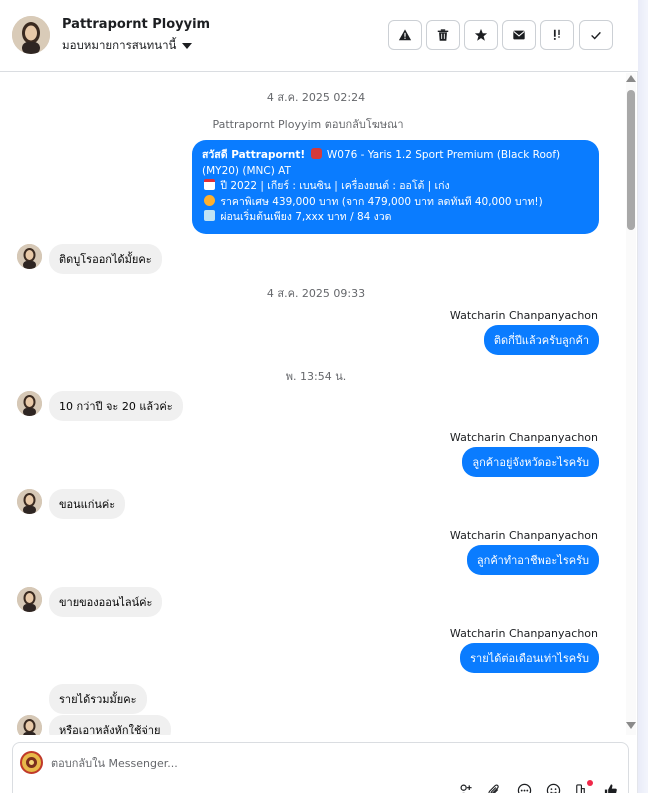 The width and height of the screenshot is (648, 793). Describe the element at coordinates (136, 24) in the screenshot. I see `contact-name: Pattrapornt Ployyim` at that location.